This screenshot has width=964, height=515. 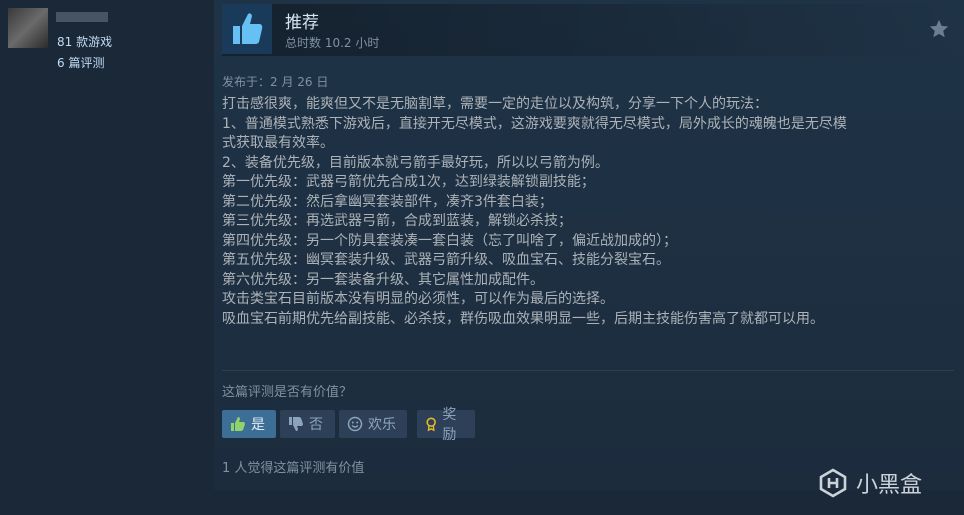 What do you see at coordinates (418, 299) in the screenshot?
I see `review-line: 攻击类宝石目前版本没有明显的必须性，可以作为最后的选择。` at bounding box center [418, 299].